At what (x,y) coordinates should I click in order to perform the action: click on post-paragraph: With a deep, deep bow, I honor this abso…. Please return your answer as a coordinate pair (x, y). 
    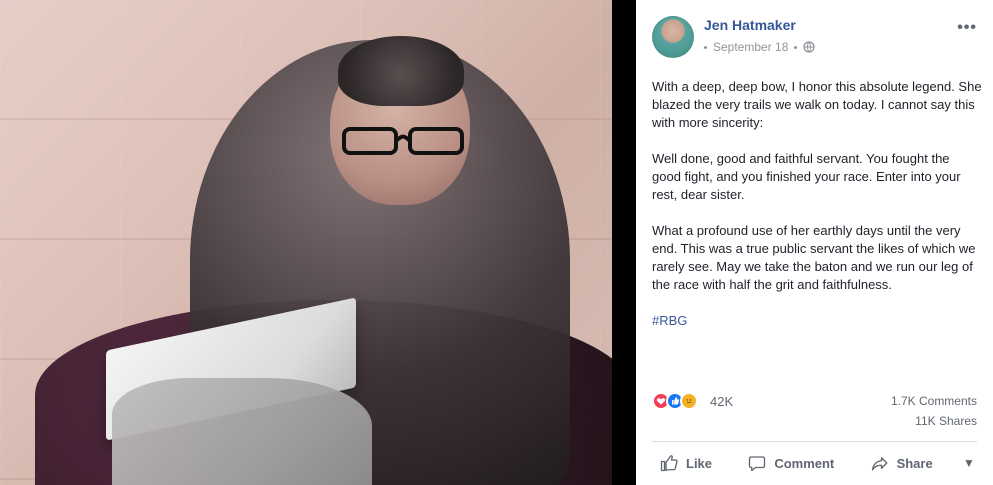
    Looking at the image, I should click on (817, 104).